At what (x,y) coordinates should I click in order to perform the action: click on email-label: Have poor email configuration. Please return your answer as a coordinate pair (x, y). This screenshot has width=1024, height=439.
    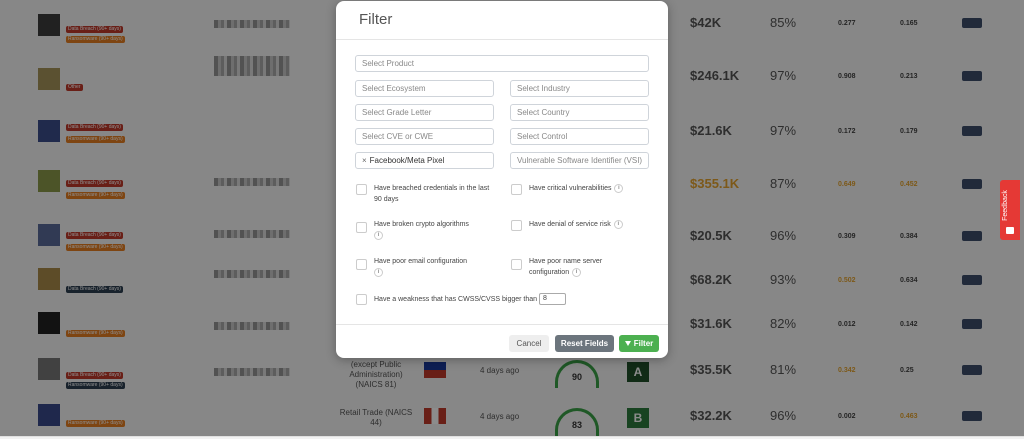
    Looking at the image, I should click on (420, 261).